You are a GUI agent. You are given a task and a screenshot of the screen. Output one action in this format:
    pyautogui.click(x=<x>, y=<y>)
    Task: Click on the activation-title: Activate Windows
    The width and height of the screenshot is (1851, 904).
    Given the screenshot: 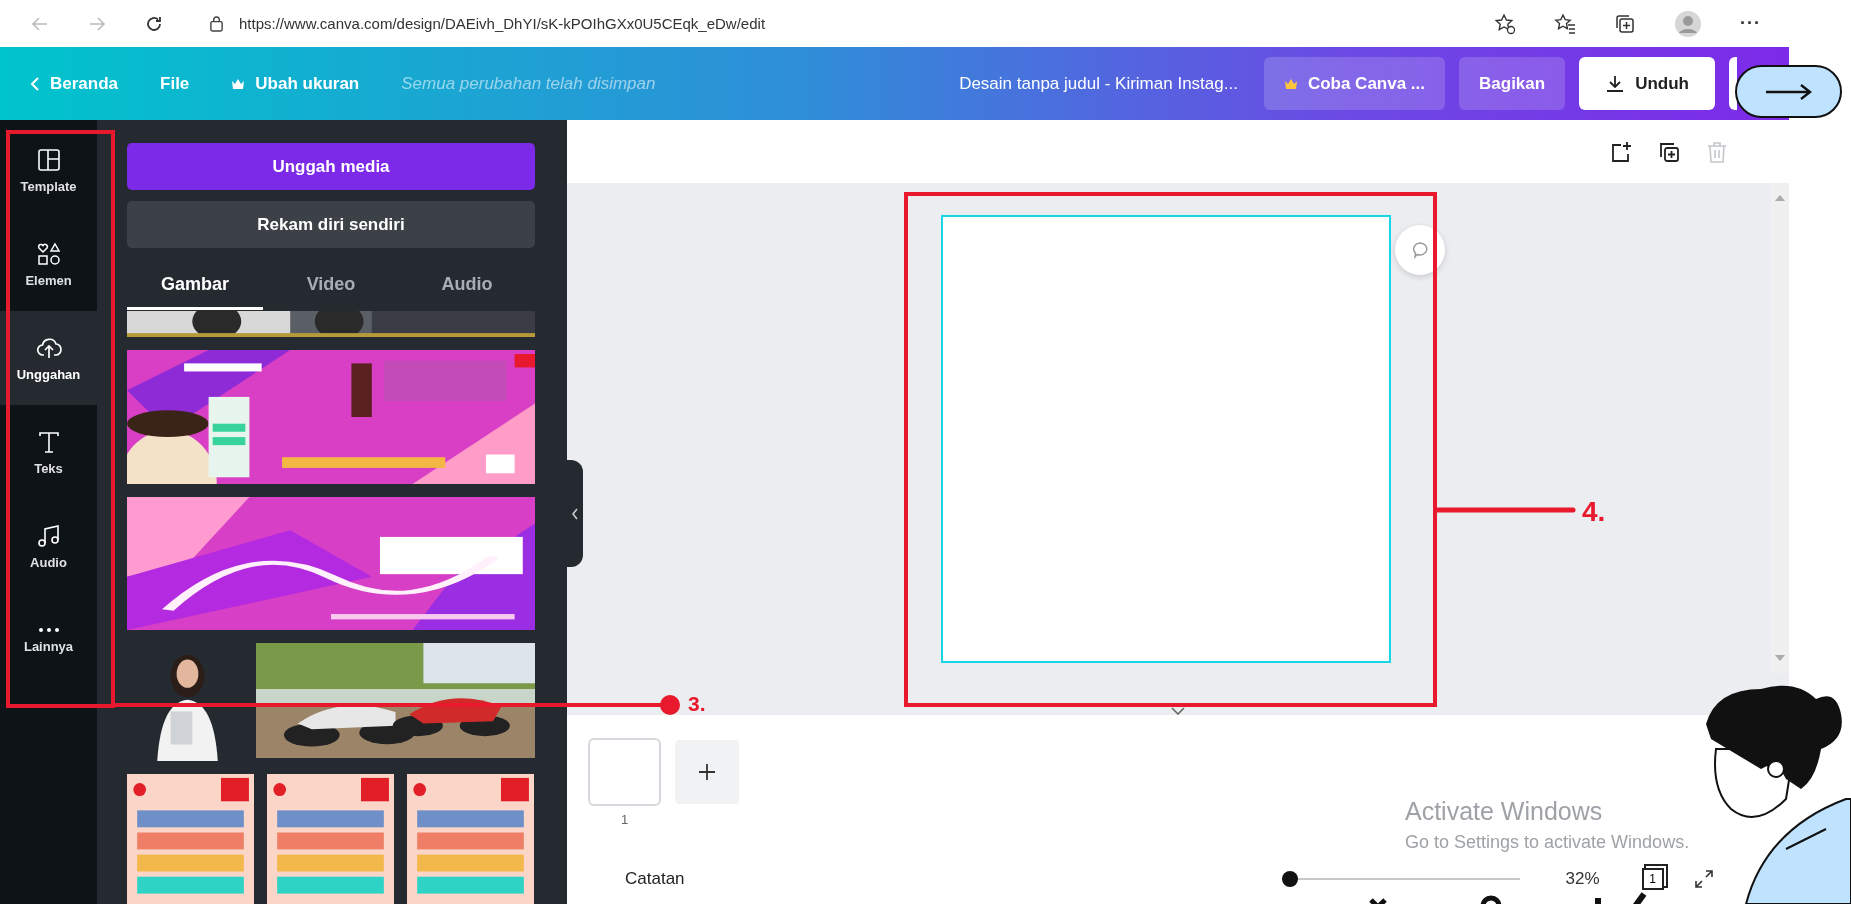 What is the action you would take?
    pyautogui.click(x=1504, y=811)
    